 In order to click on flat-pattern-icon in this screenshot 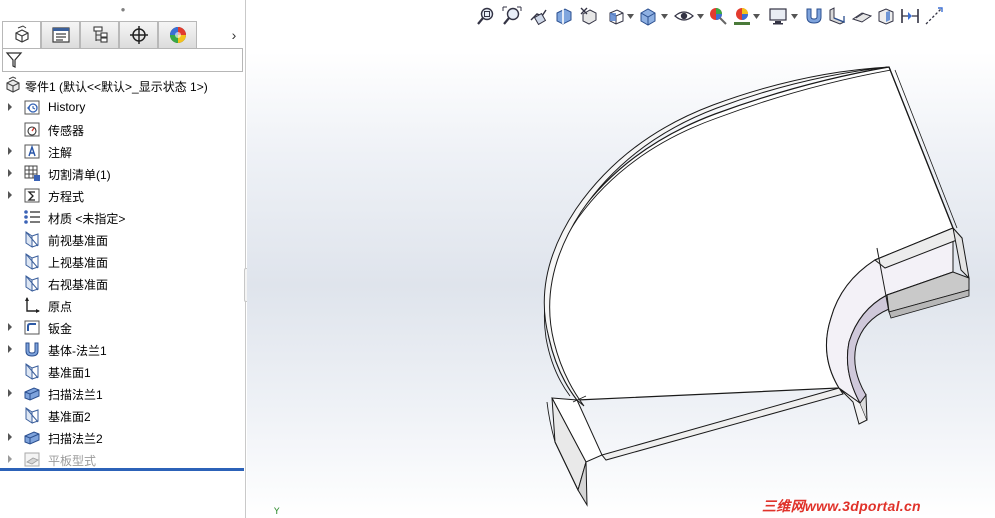, I will do `click(32, 459)`.